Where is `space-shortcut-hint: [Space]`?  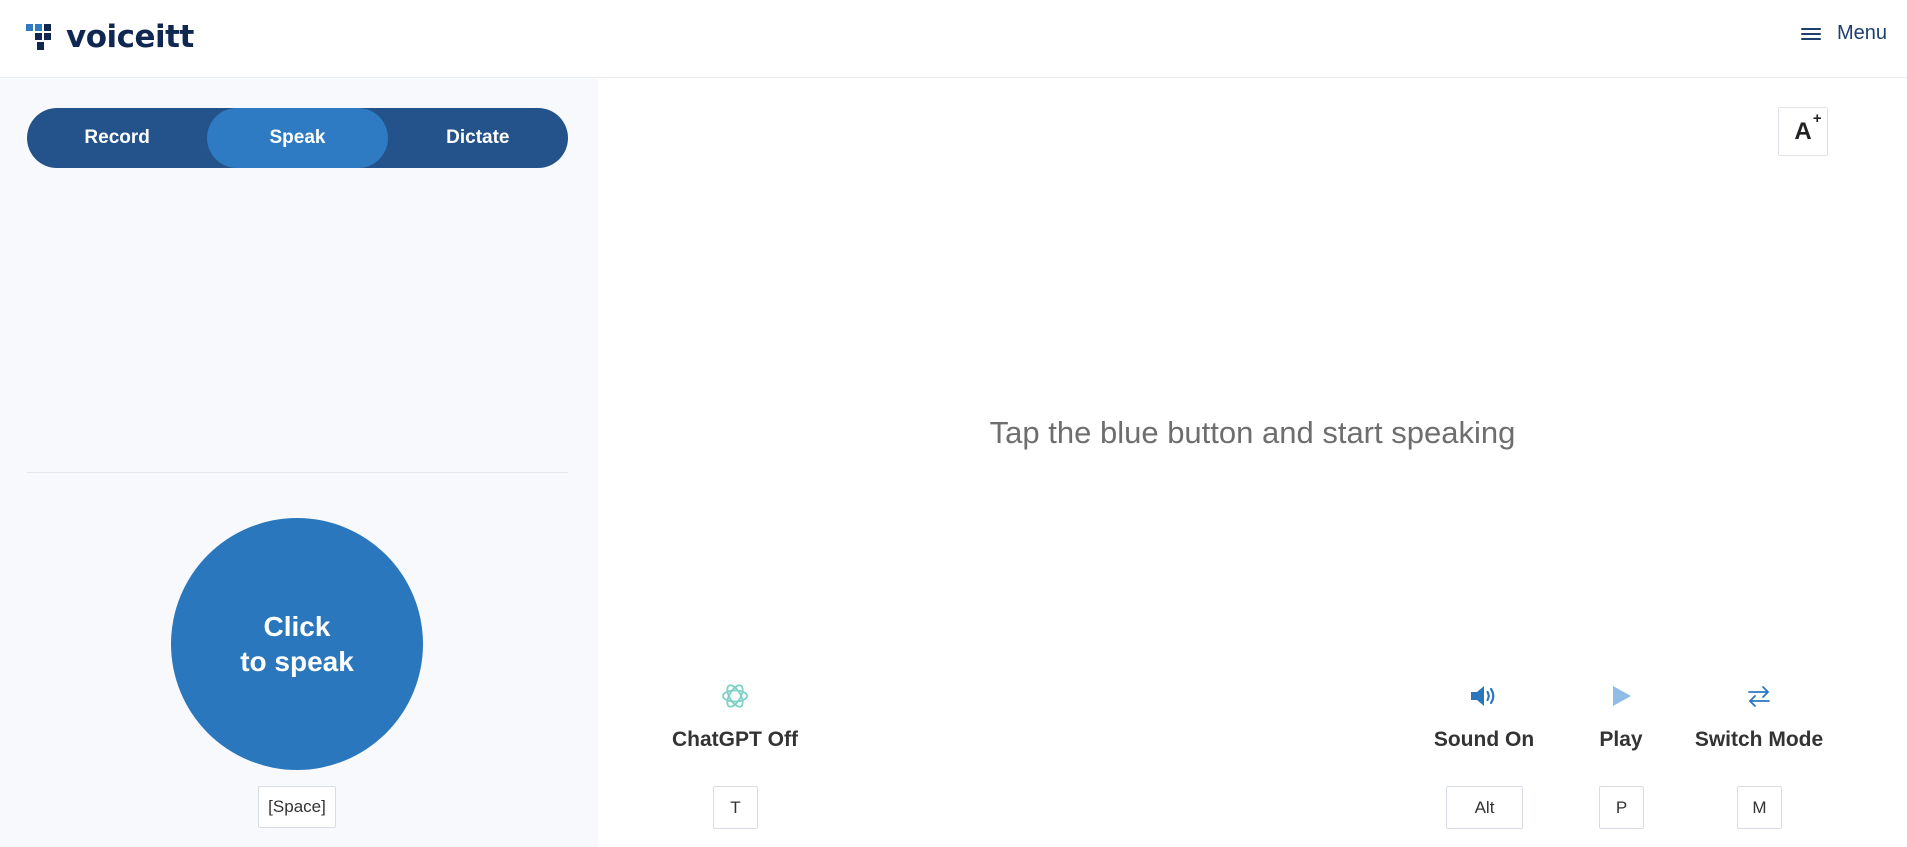 space-shortcut-hint: [Space] is located at coordinates (297, 807).